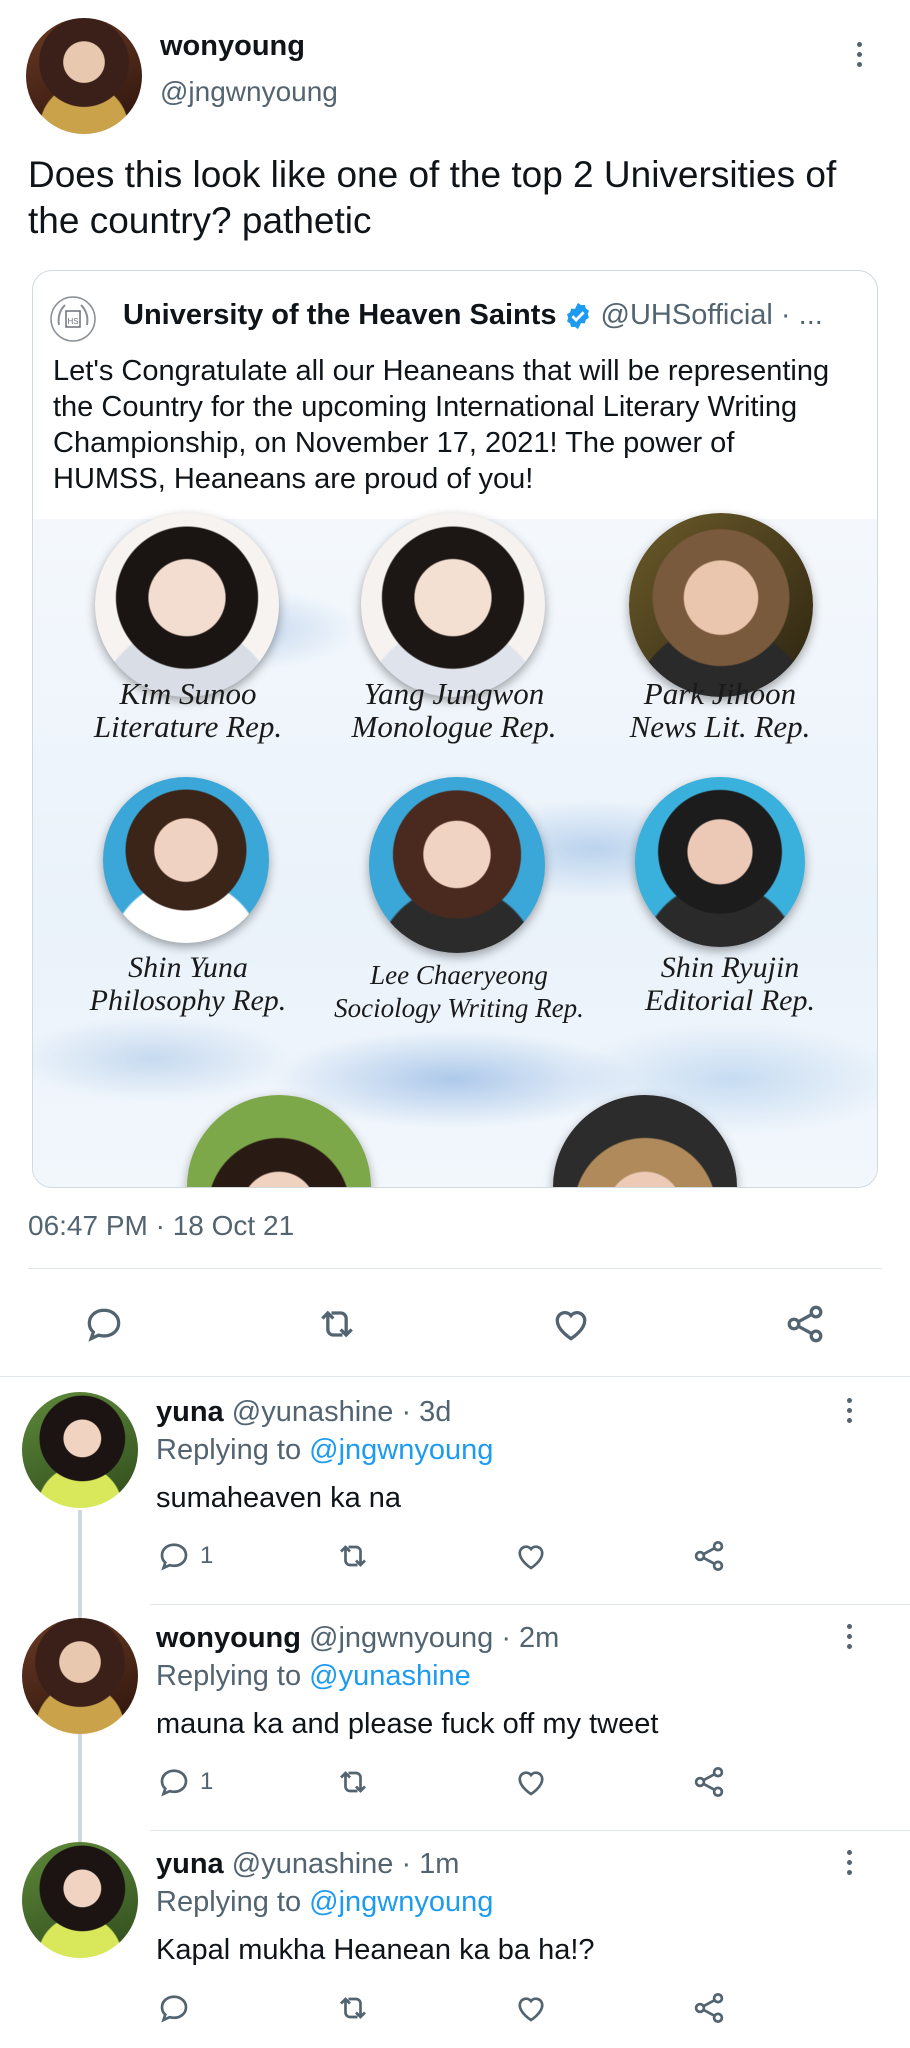  I want to click on reply-button, so click(174, 2008).